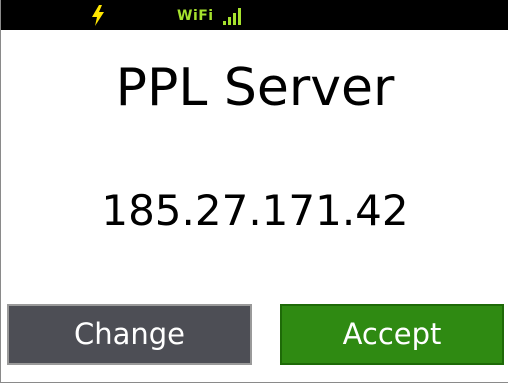 The width and height of the screenshot is (508, 383). Describe the element at coordinates (232, 16) in the screenshot. I see `signal-bars-icon` at that location.